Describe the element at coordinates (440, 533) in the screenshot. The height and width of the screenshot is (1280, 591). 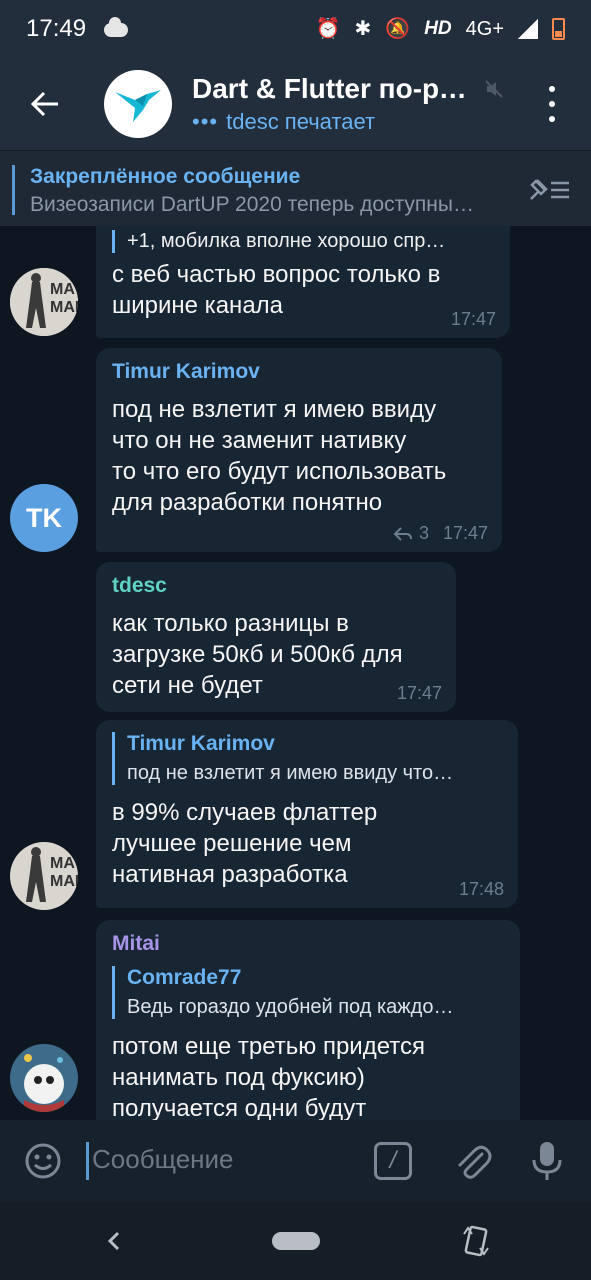
I see `message-meta: 3 17:47` at that location.